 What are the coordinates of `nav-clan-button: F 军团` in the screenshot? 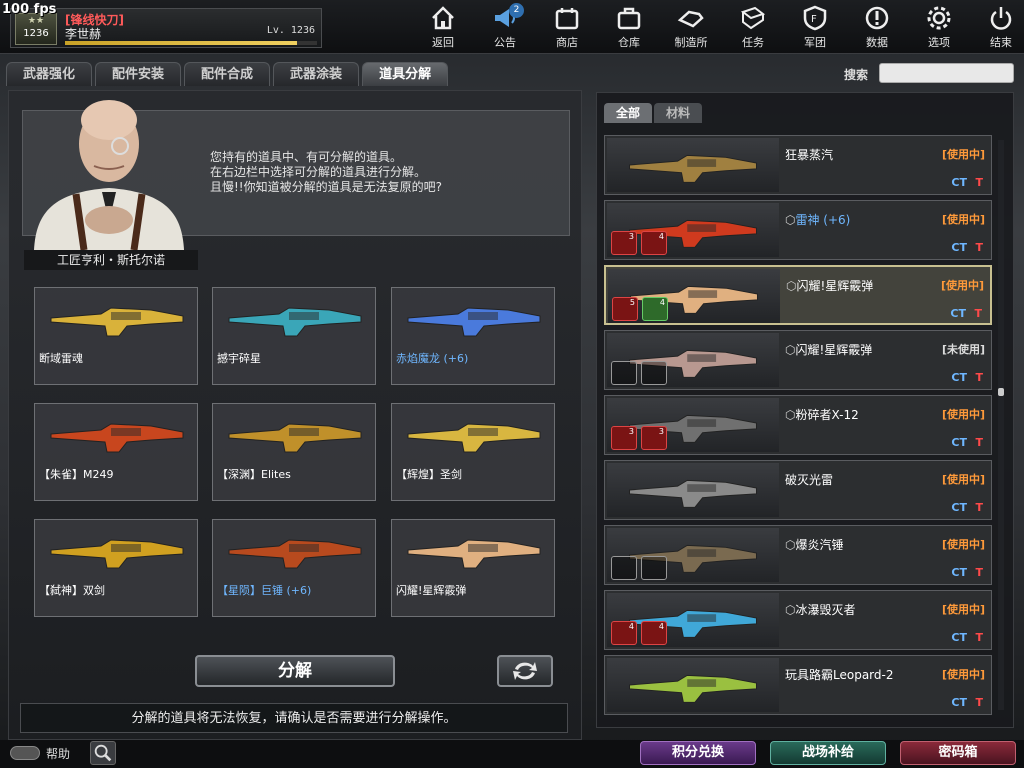 It's located at (815, 27).